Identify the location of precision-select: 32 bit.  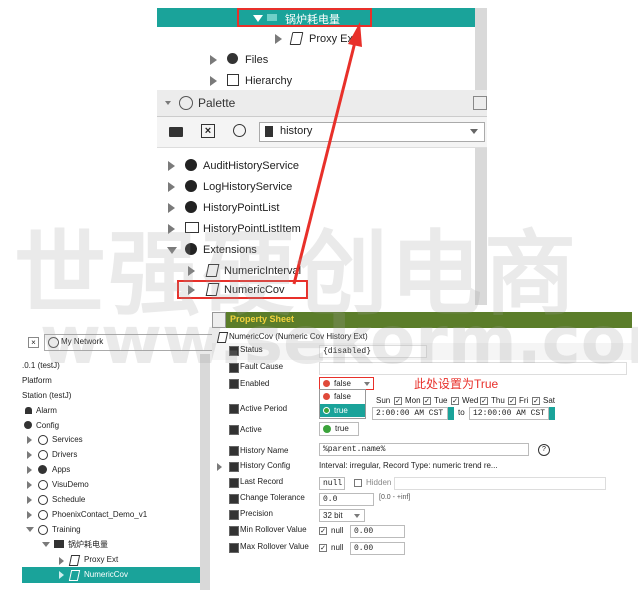
(342, 515).